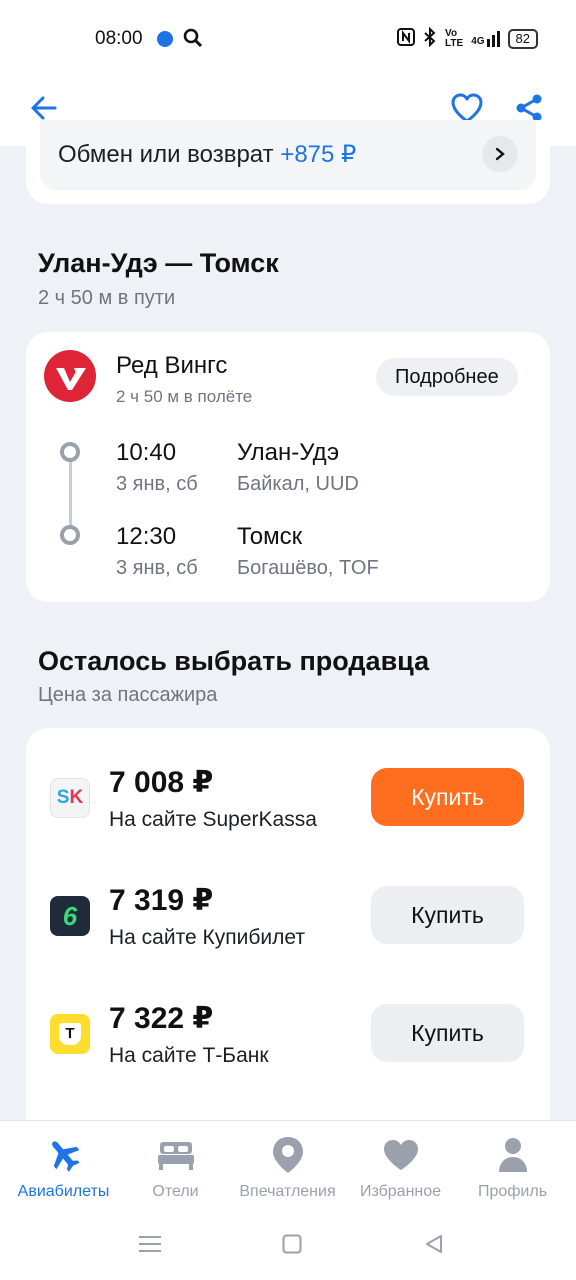  I want to click on square-icon, so click(292, 1244).